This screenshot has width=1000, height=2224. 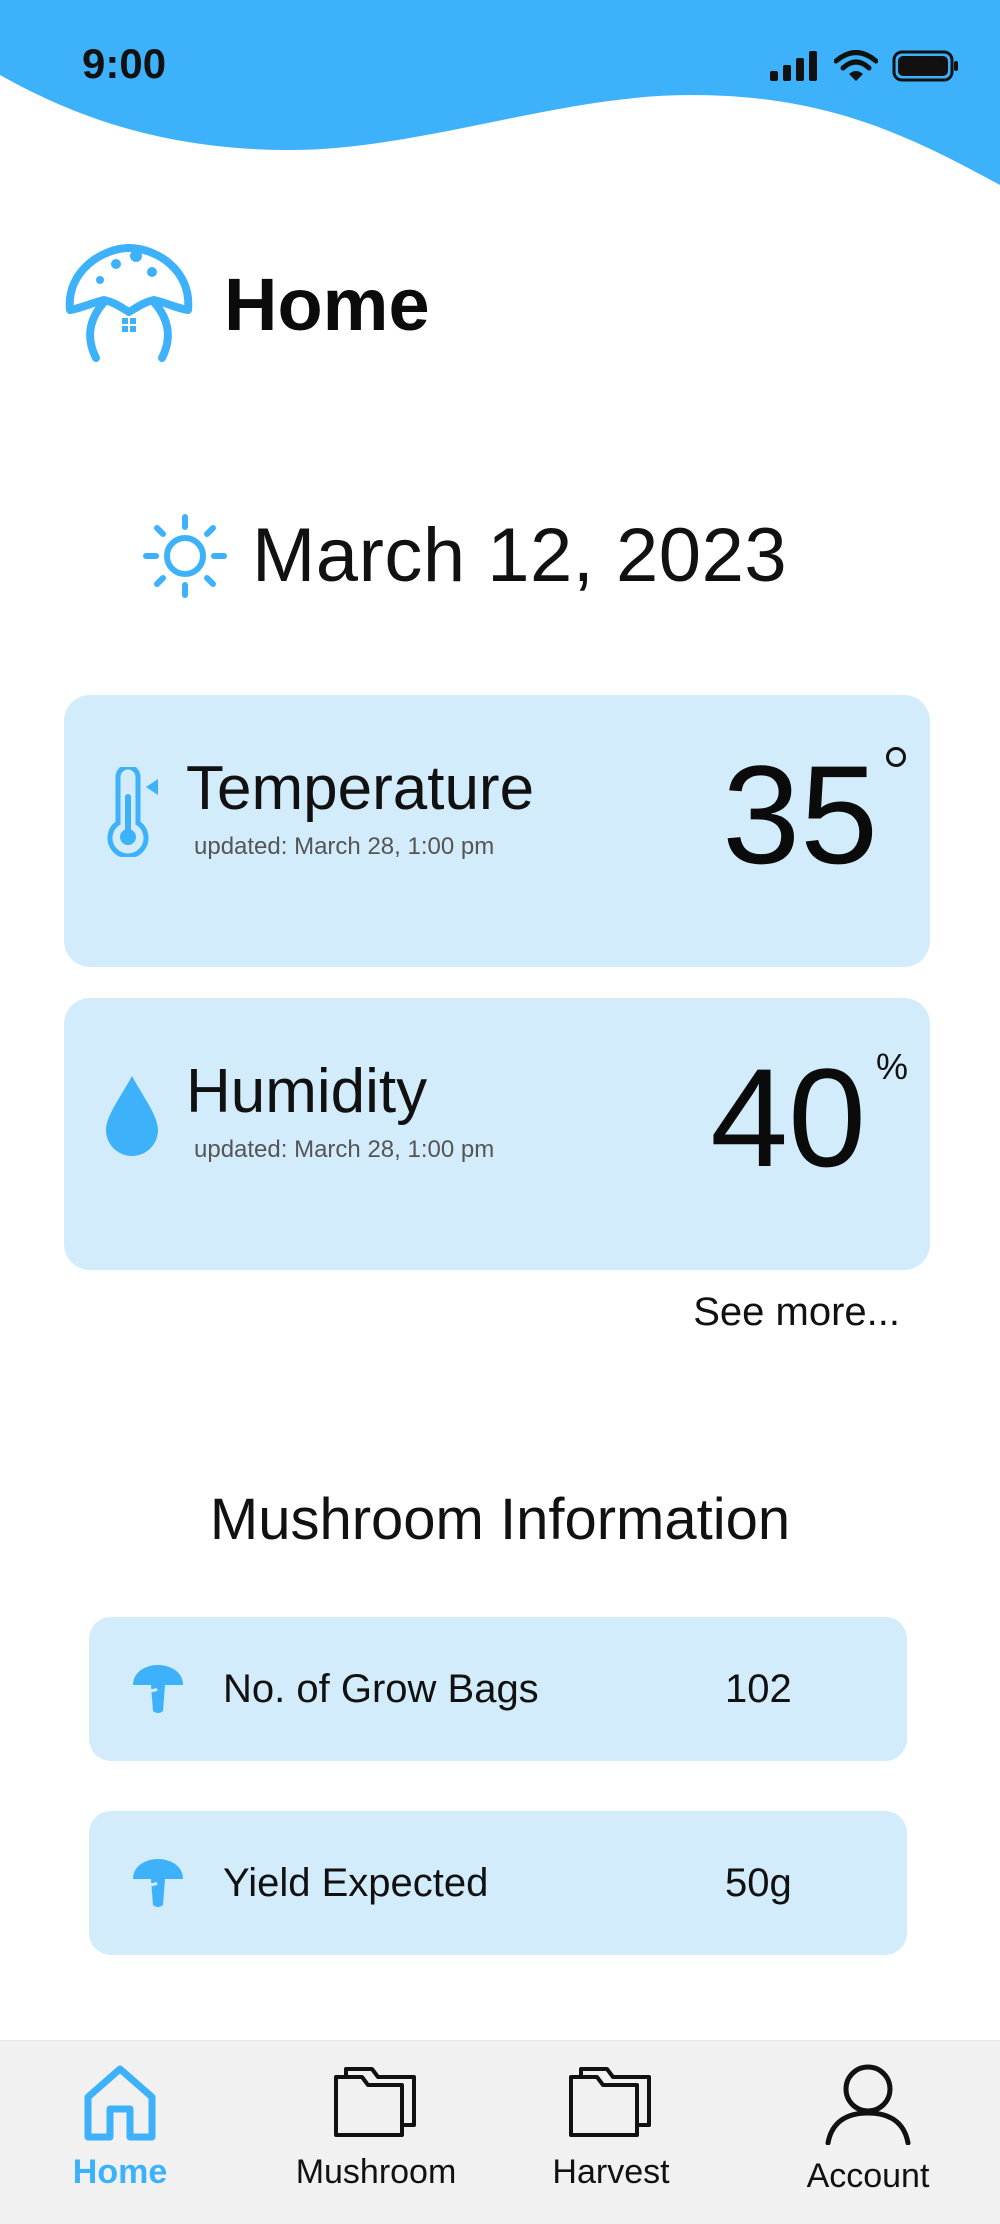 What do you see at coordinates (868, 2104) in the screenshot?
I see `user-icon` at bounding box center [868, 2104].